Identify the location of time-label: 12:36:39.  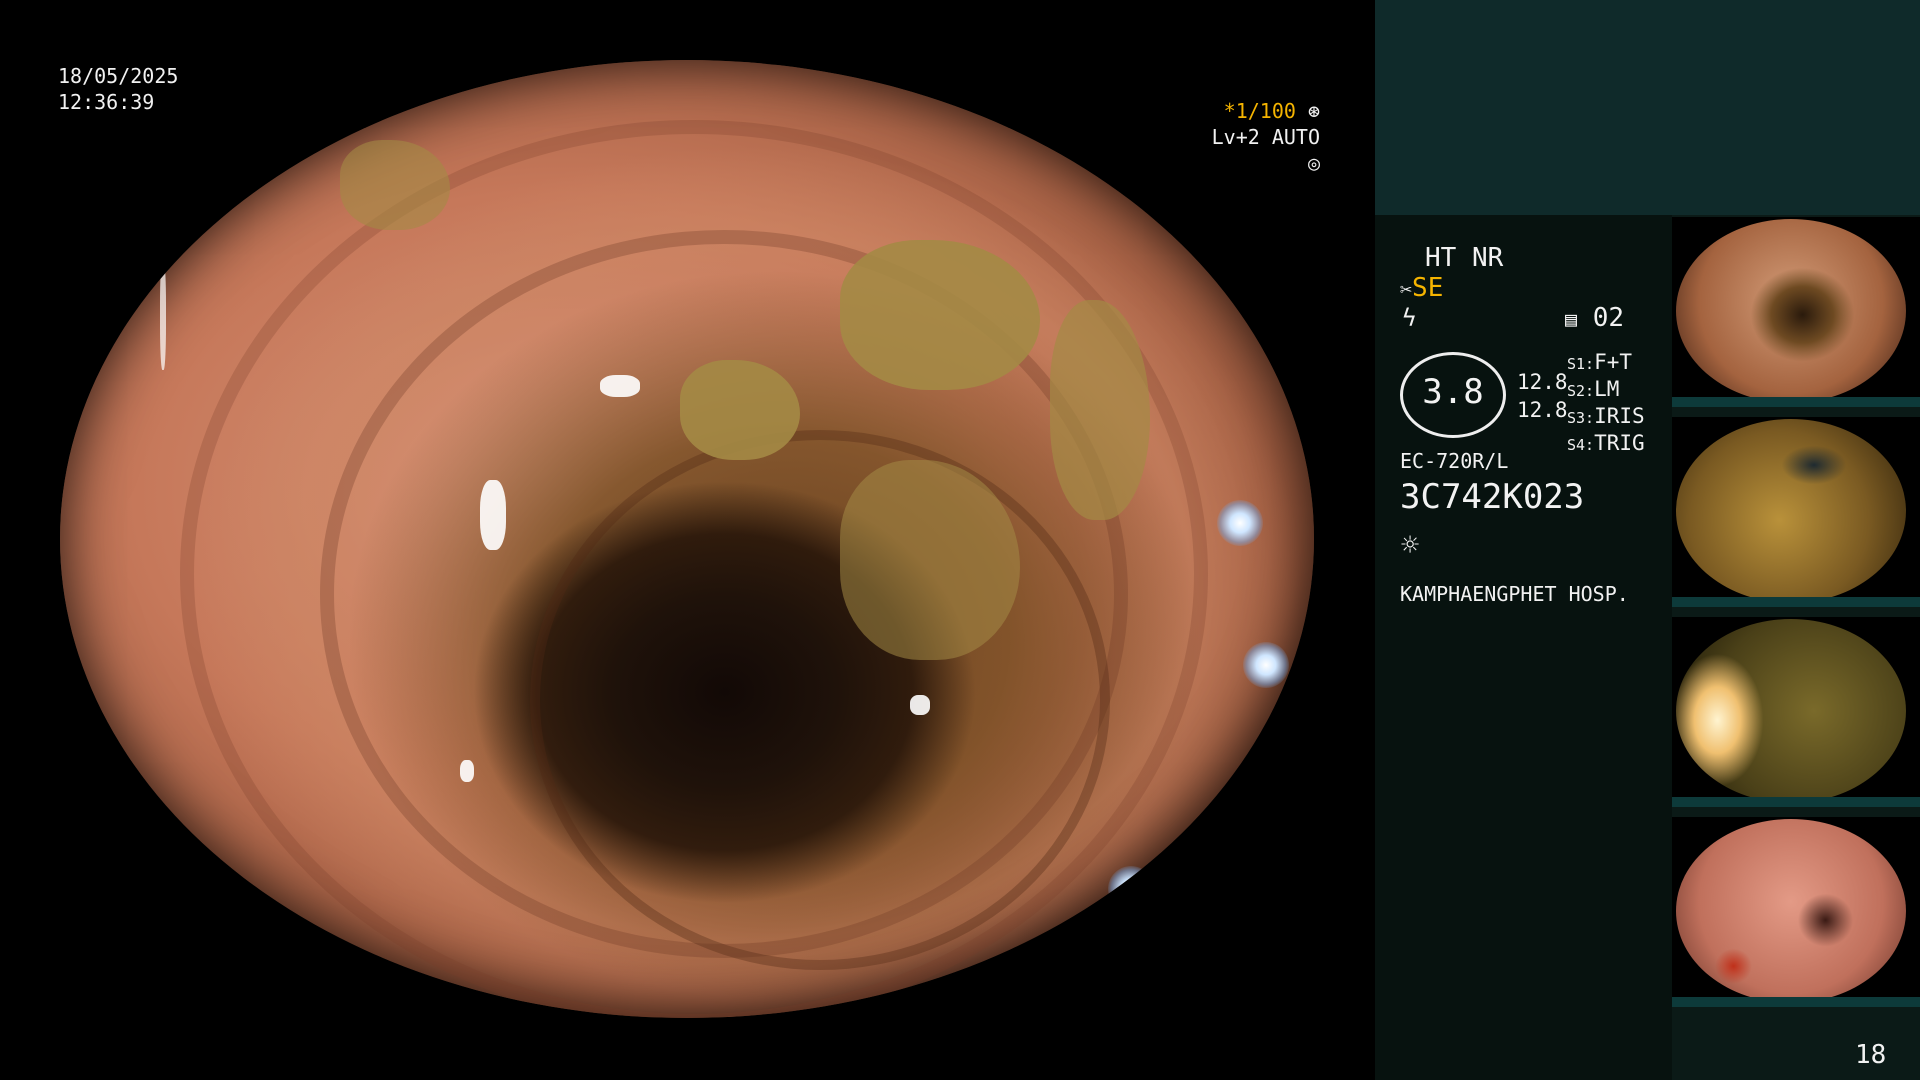
(106, 102).